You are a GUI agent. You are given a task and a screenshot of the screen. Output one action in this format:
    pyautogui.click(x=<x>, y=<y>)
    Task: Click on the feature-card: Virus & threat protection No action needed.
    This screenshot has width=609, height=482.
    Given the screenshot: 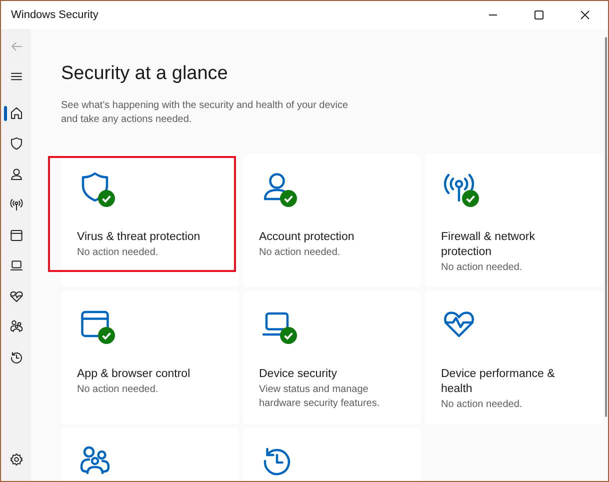 What is the action you would take?
    pyautogui.click(x=150, y=220)
    